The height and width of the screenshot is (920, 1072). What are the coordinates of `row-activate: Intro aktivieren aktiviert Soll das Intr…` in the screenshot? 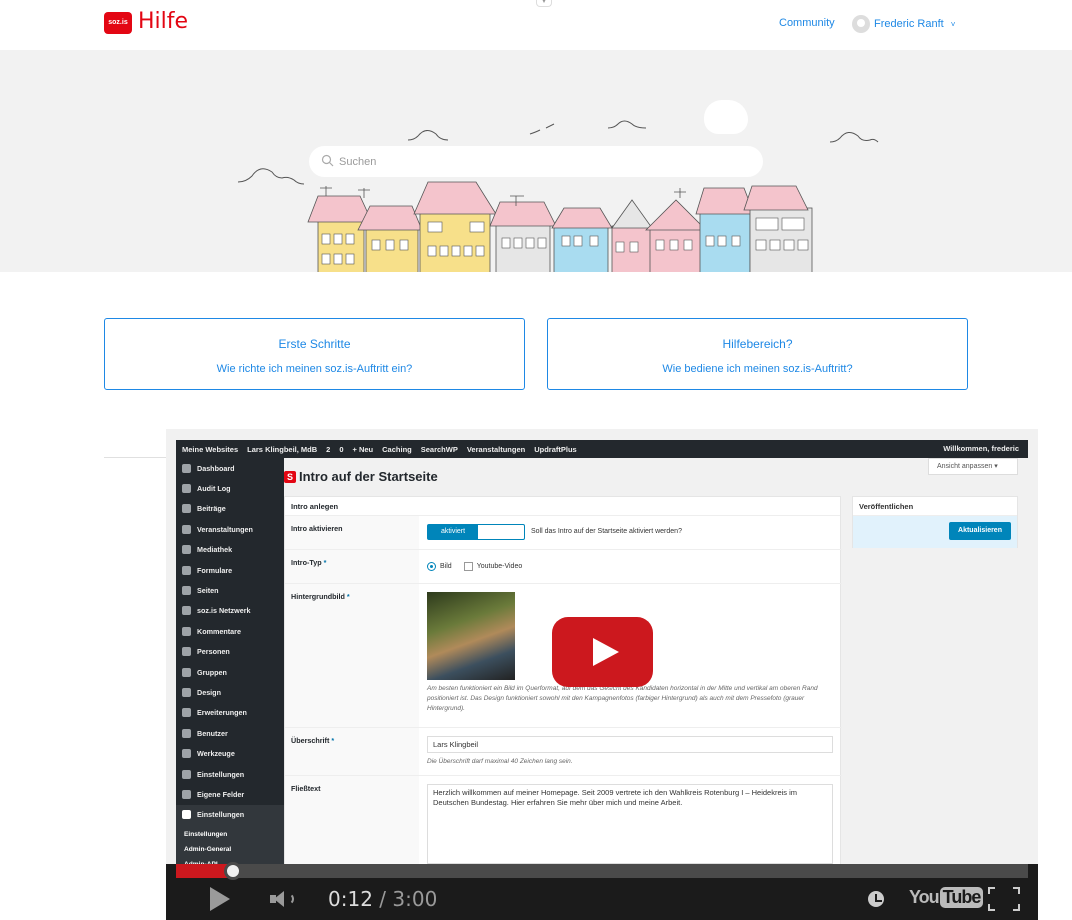 It's located at (563, 533).